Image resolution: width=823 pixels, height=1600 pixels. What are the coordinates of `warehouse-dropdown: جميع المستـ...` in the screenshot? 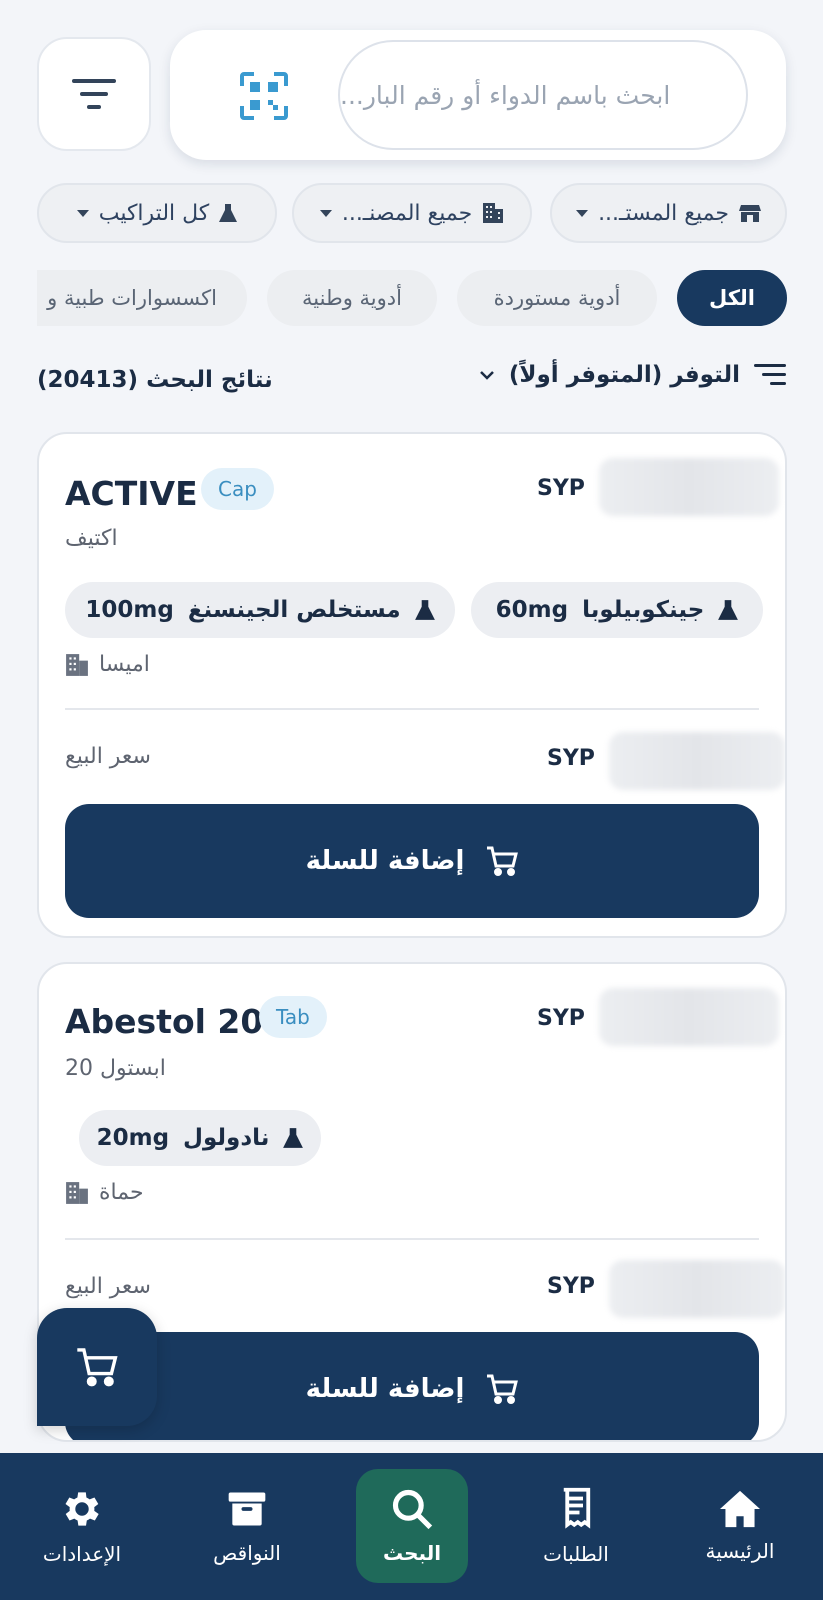 It's located at (668, 213).